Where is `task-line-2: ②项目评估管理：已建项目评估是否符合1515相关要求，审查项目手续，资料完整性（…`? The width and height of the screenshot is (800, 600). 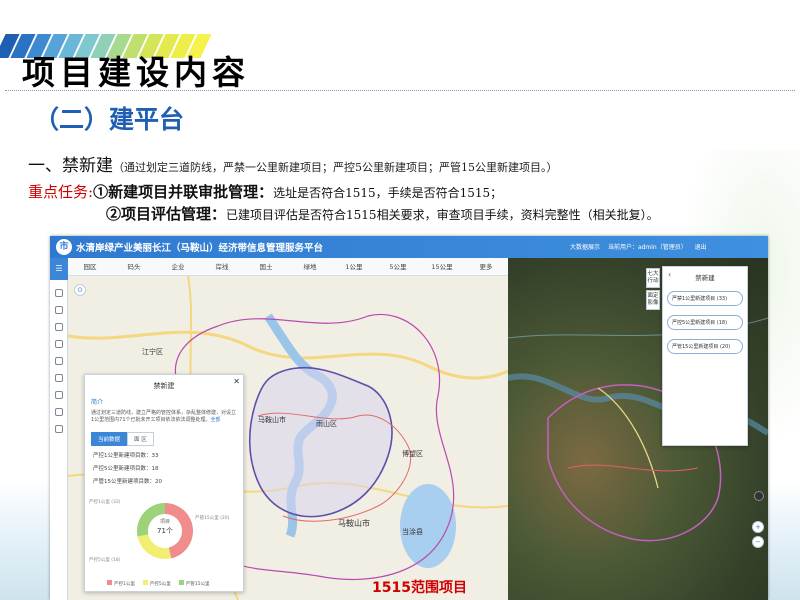 task-line-2: ②项目评估管理：已建项目评估是否符合1515相关要求，审查项目手续，资料完整性（… is located at coordinates (382, 213).